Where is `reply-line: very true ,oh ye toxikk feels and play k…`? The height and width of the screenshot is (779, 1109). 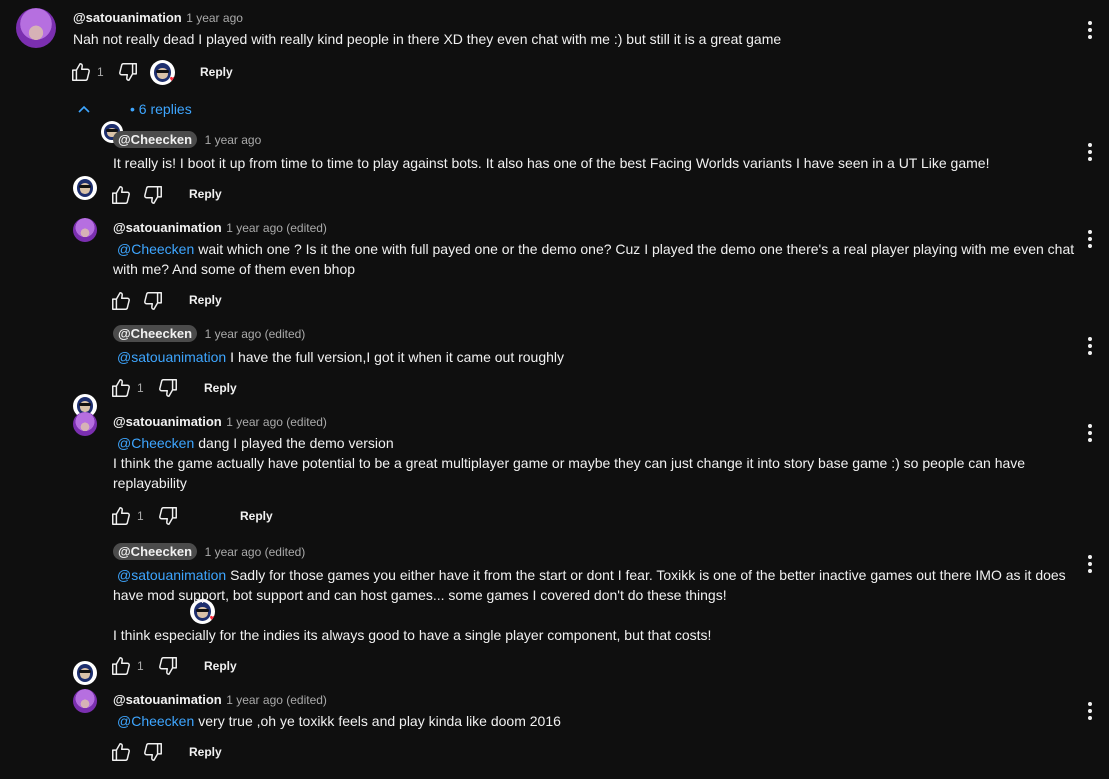
reply-line: very true ,oh ye toxikk feels and play k… is located at coordinates (379, 721).